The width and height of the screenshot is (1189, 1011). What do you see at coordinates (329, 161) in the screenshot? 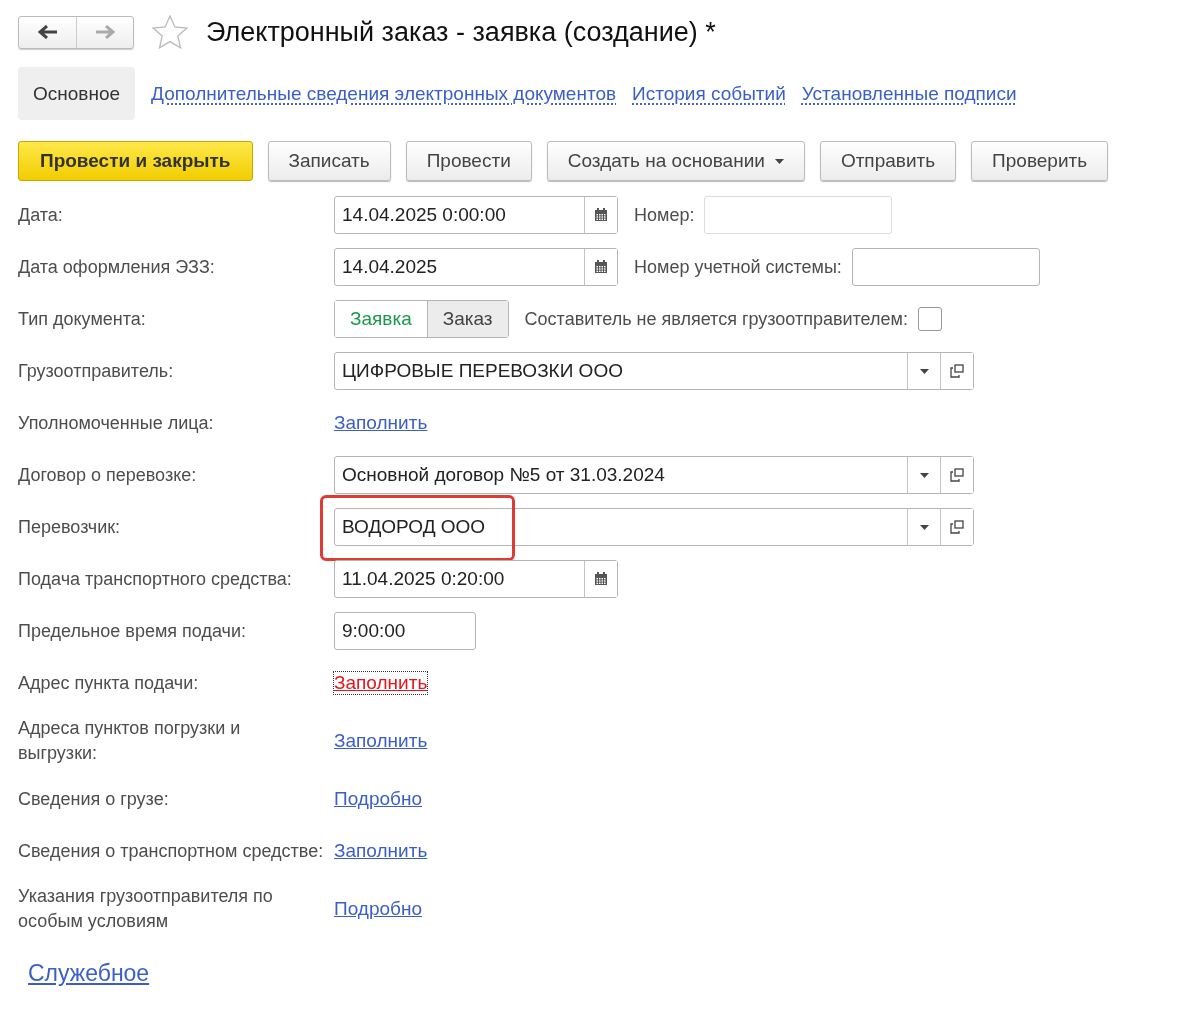
I see `toolbar-button: Записать` at bounding box center [329, 161].